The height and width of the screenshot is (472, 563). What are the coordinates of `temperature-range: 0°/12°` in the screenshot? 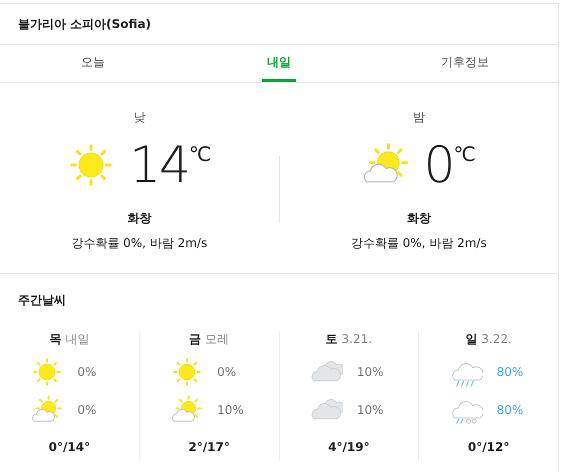 It's located at (489, 447).